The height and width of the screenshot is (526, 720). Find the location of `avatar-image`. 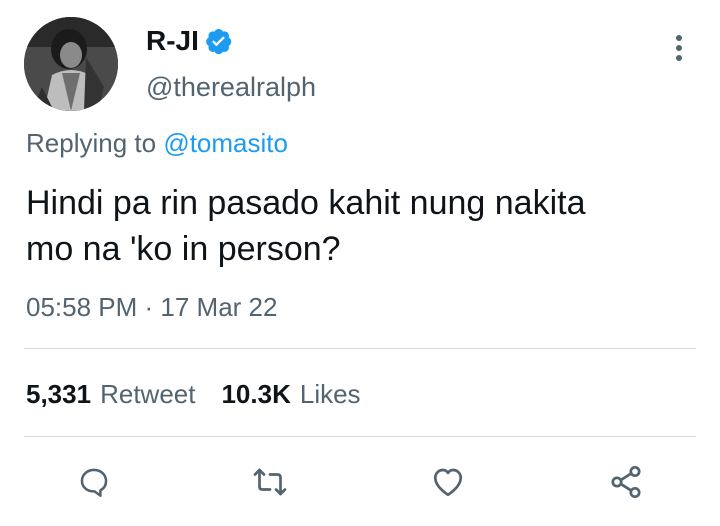

avatar-image is located at coordinates (71, 64).